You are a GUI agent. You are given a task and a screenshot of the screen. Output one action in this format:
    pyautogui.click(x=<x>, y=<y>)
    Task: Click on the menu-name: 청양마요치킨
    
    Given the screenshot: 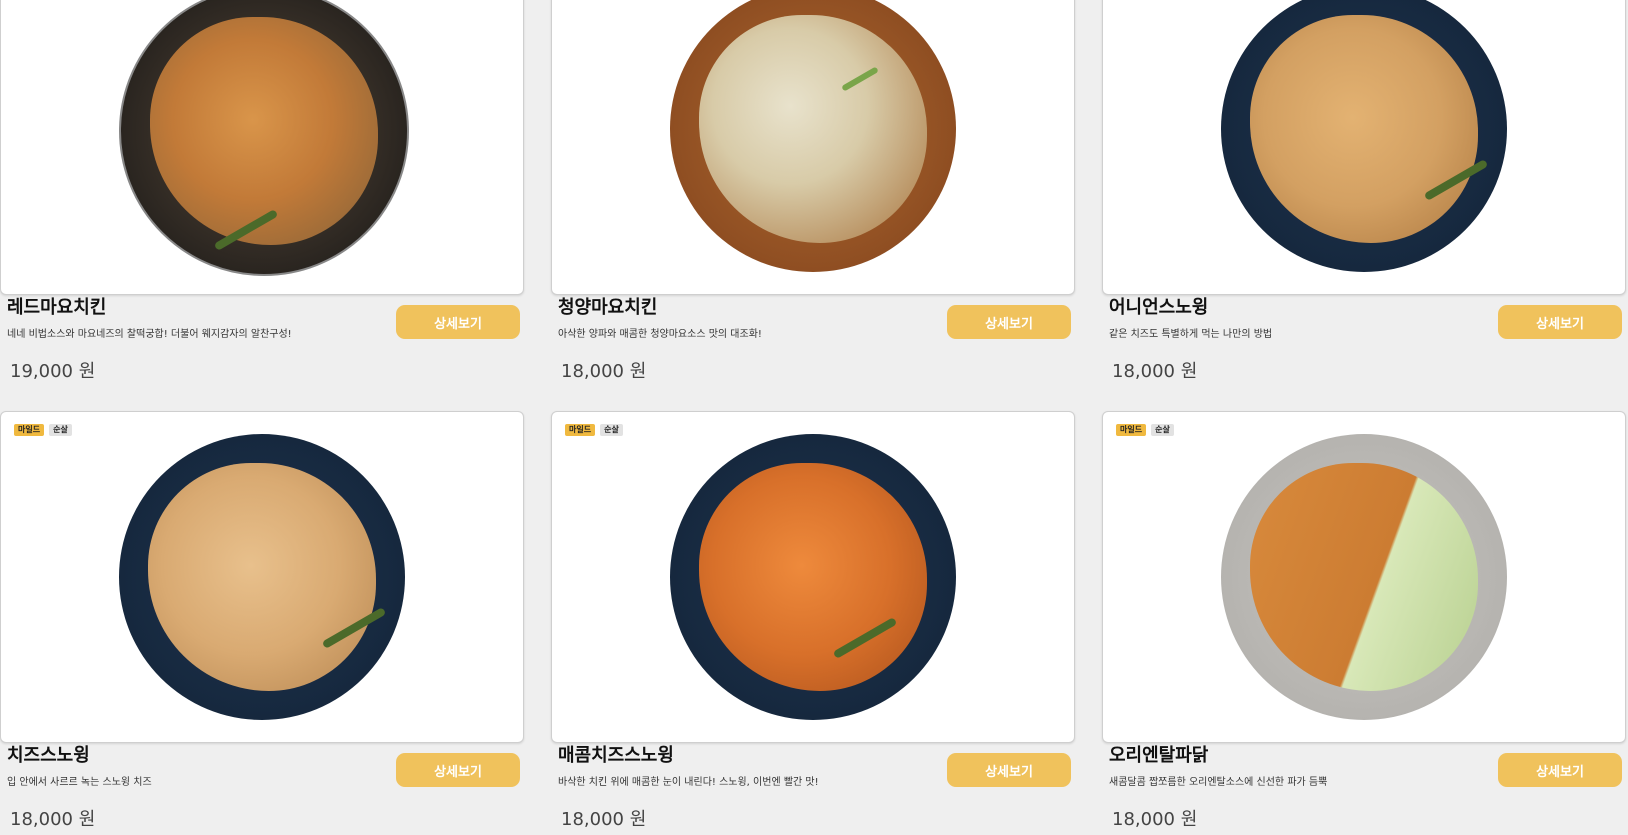 What is the action you would take?
    pyautogui.click(x=608, y=307)
    